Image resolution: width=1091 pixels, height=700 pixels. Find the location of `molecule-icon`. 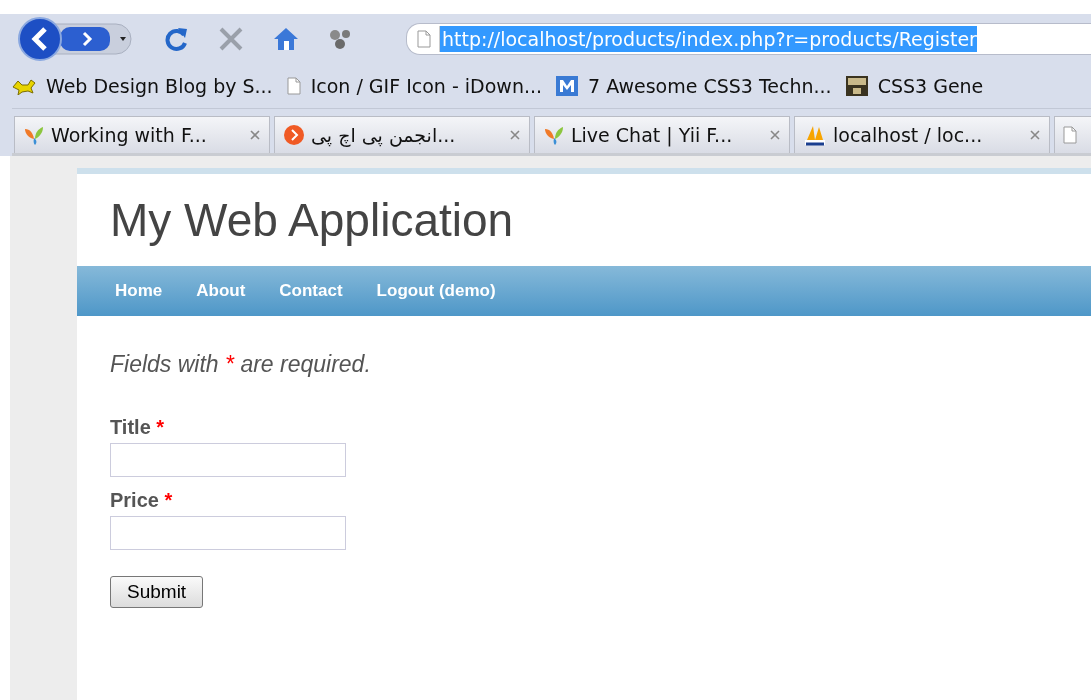

molecule-icon is located at coordinates (340, 39).